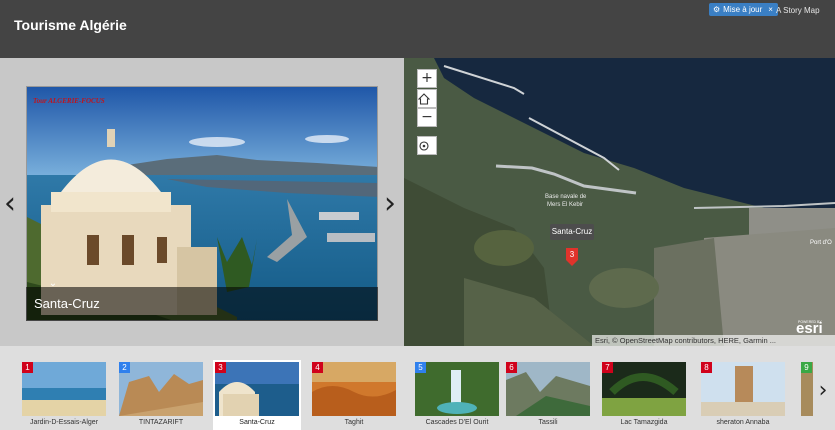 Image resolution: width=835 pixels, height=430 pixels. Describe the element at coordinates (354, 422) in the screenshot. I see `thumbnail-label: Taghit` at that location.